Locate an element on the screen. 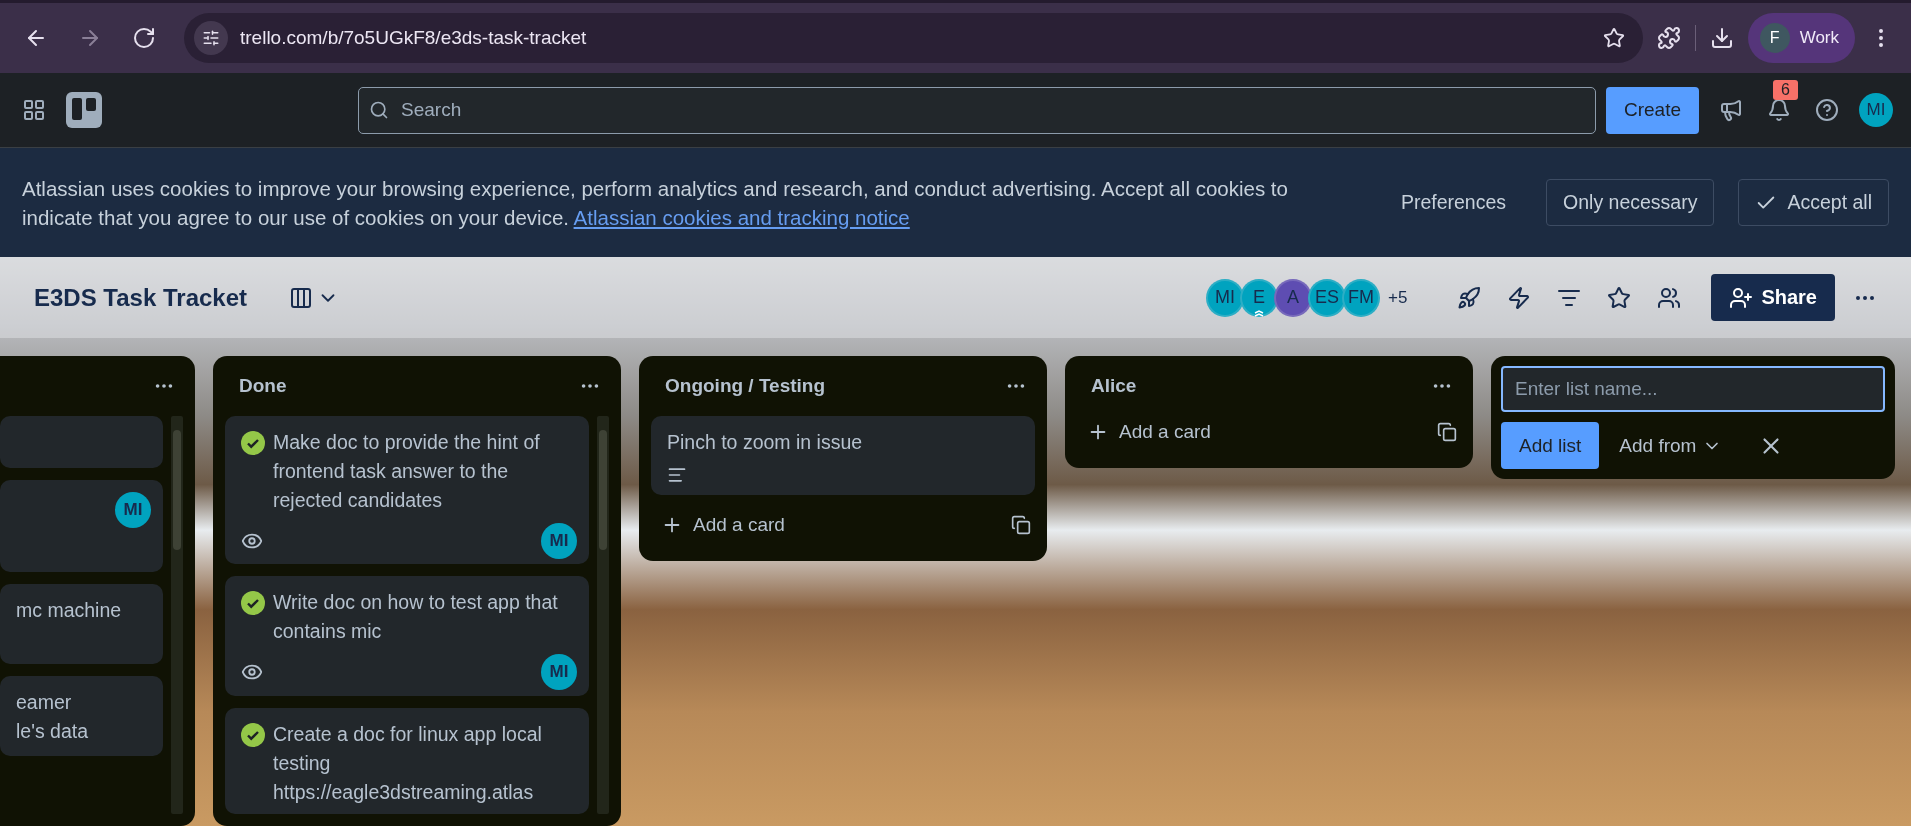 Image resolution: width=1911 pixels, height=826 pixels. card: eamer le's data is located at coordinates (81, 716).